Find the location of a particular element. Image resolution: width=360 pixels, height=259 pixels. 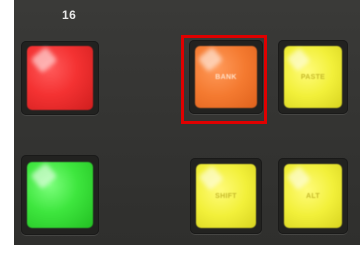

shift-key-bezel: SHIFT is located at coordinates (226, 196).